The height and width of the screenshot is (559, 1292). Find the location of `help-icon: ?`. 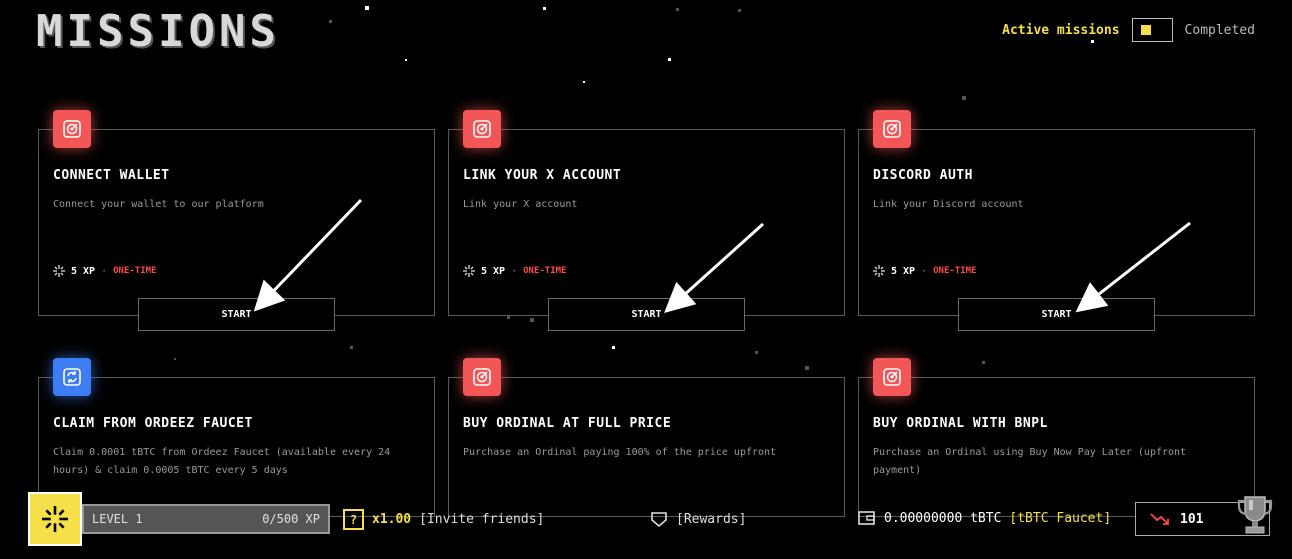

help-icon: ? is located at coordinates (353, 519).